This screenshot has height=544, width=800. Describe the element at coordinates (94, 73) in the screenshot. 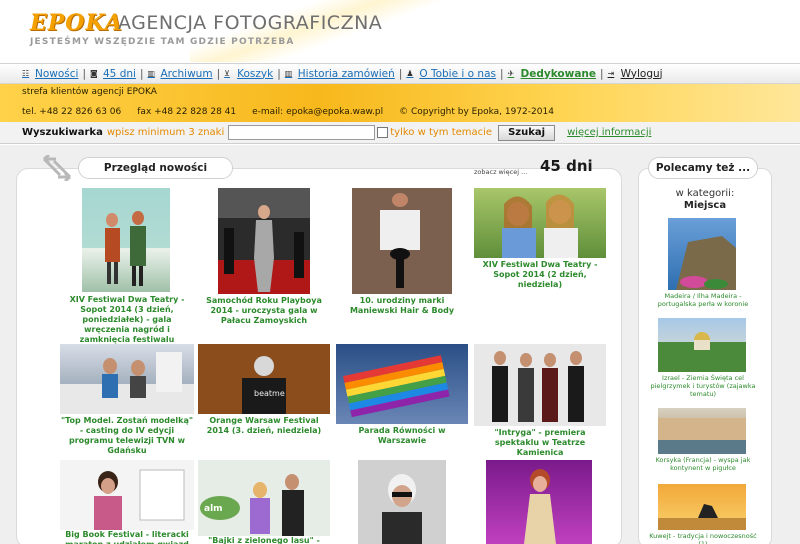

I see `camera-icon: ◙` at that location.